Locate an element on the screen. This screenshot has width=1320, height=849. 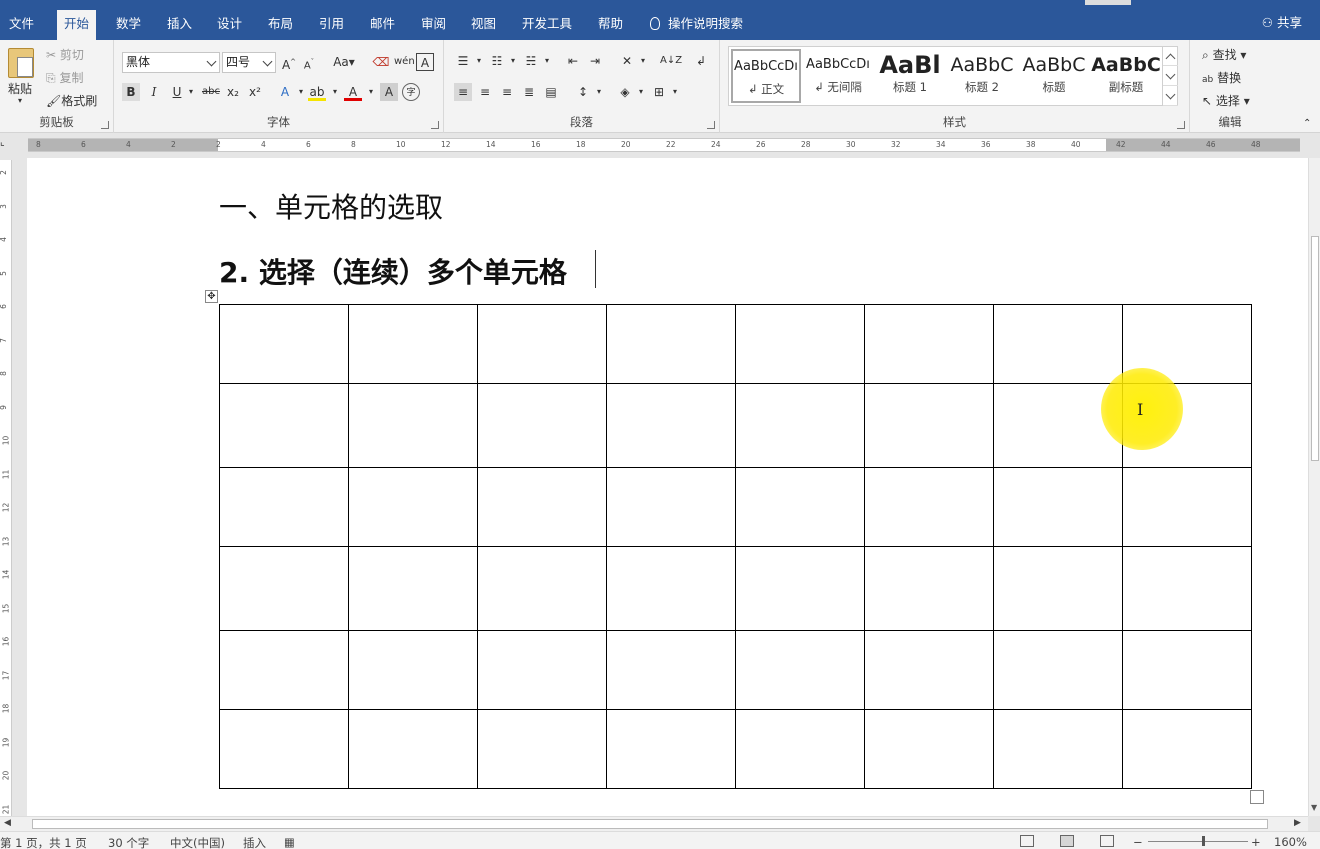
tab-9: 视图 is located at coordinates (483, 25).